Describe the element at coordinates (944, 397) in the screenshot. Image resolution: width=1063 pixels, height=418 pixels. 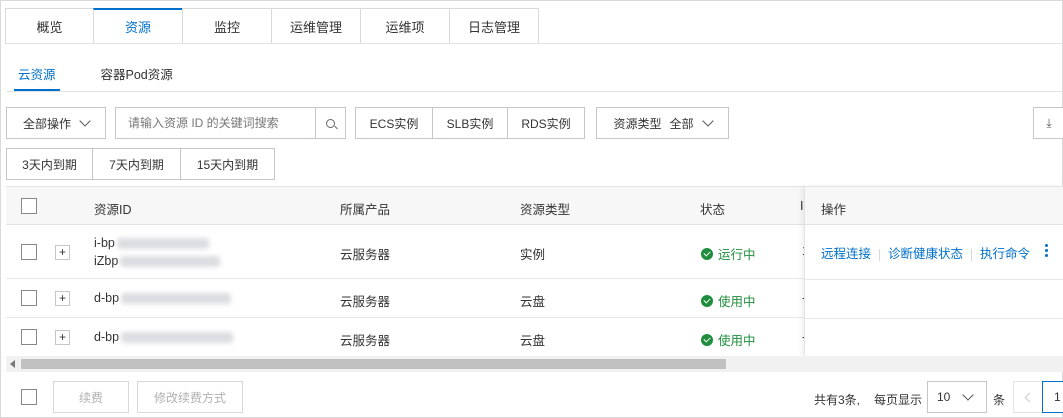
I see `page-size-value: 10` at that location.